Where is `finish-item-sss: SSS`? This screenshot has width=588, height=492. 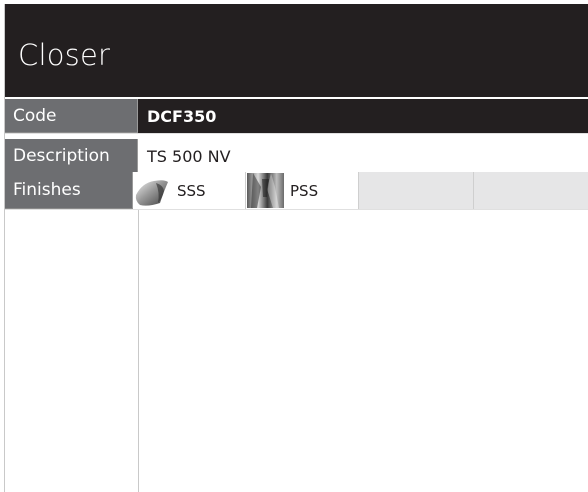 finish-item-sss: SSS is located at coordinates (189, 190).